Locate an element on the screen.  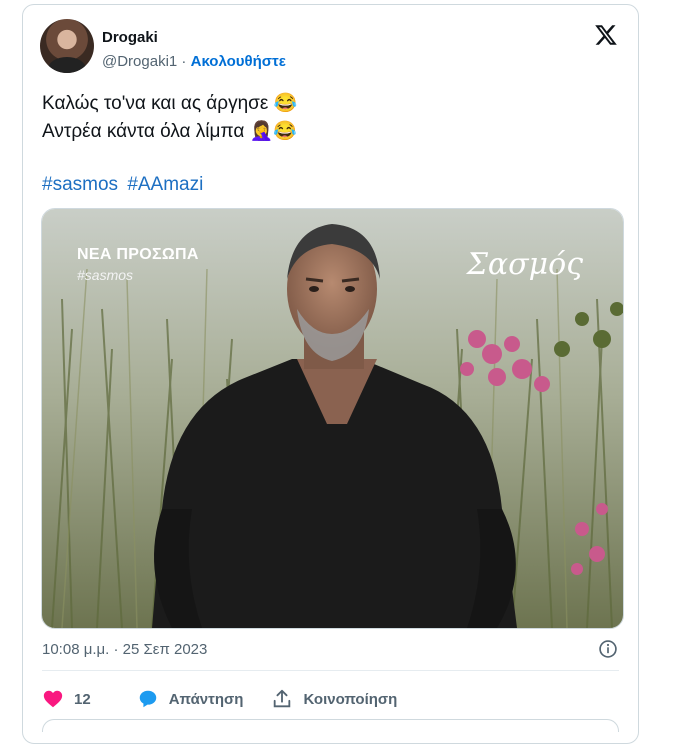
reply-bubble-icon is located at coordinates (147, 699).